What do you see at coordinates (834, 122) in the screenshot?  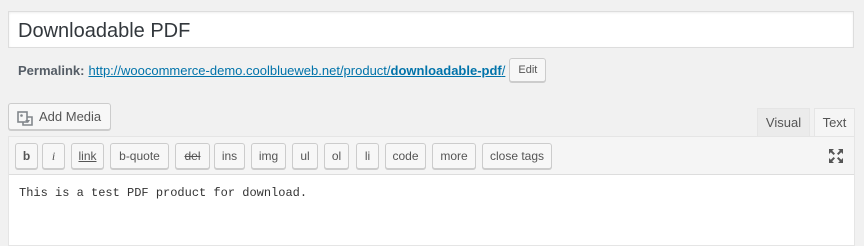 I see `tab-text: Text` at bounding box center [834, 122].